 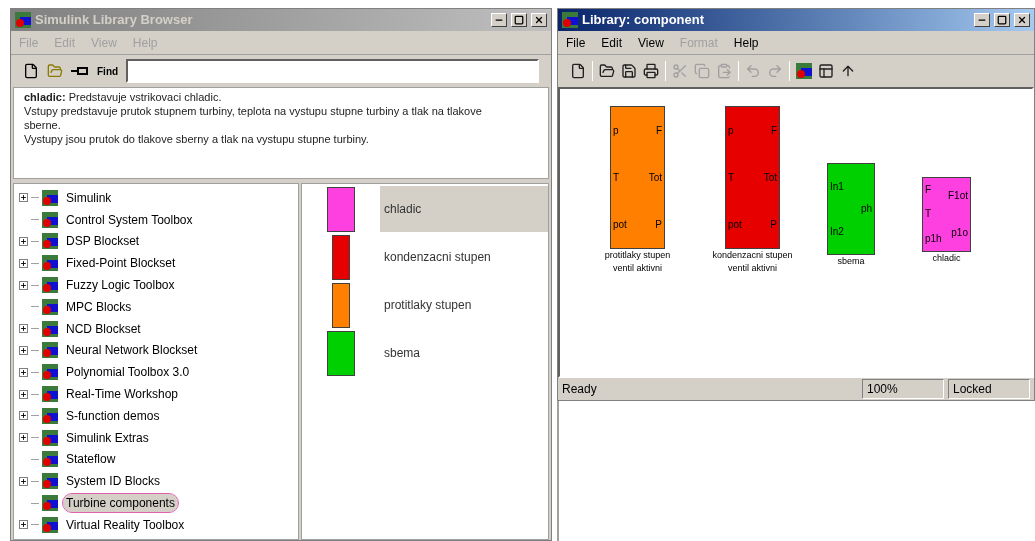 I want to click on search-field, so click(x=332, y=71).